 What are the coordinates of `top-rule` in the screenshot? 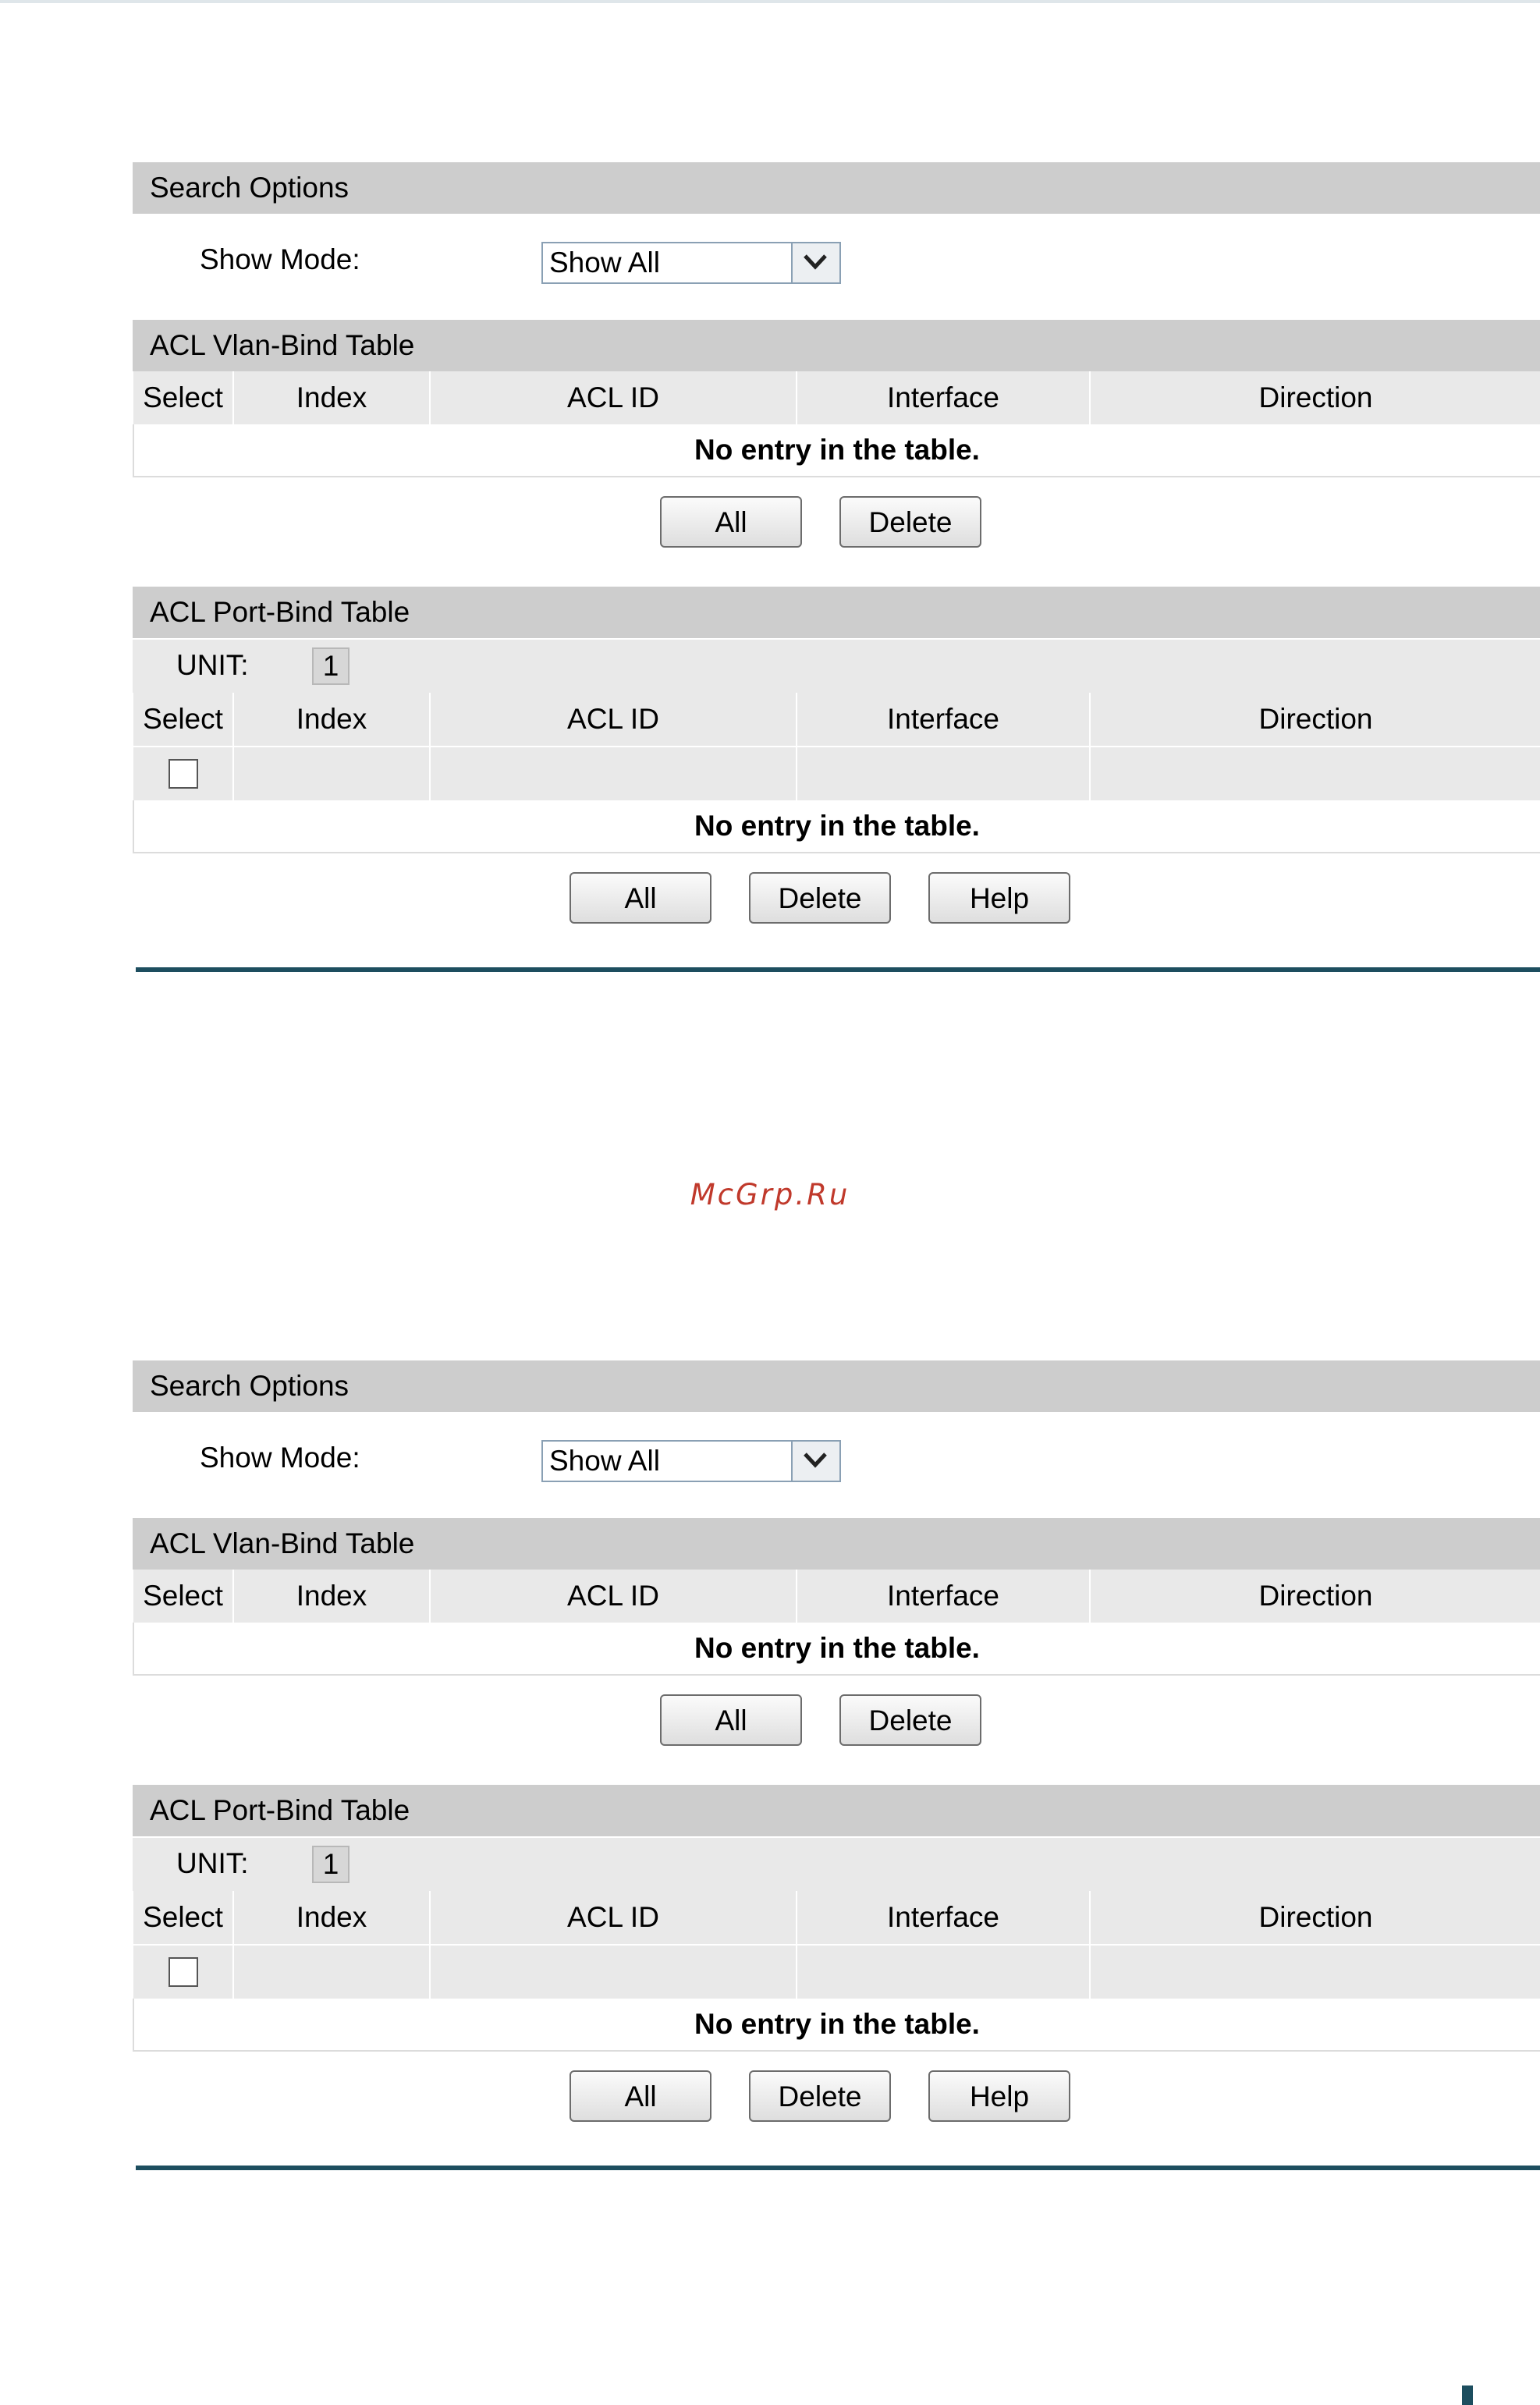 It's located at (770, 1).